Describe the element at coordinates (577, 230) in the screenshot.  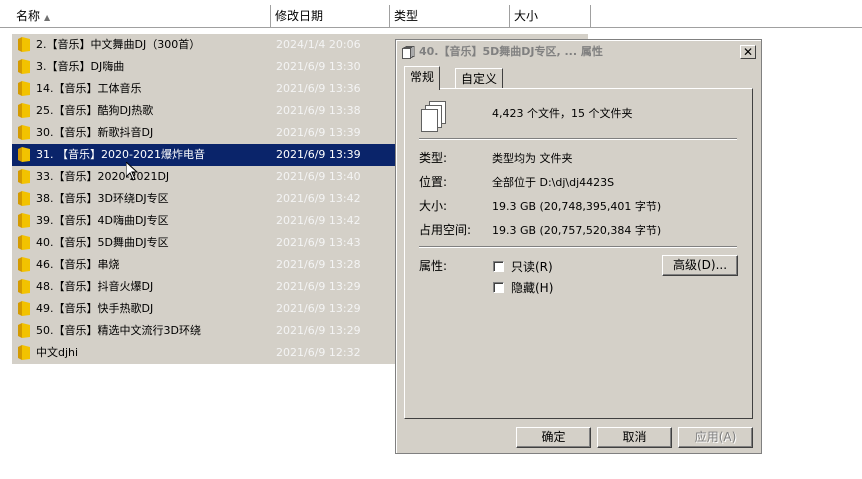
I see `size-on-disk-value: 19.3 GB (20,757,520,384 字节)` at that location.